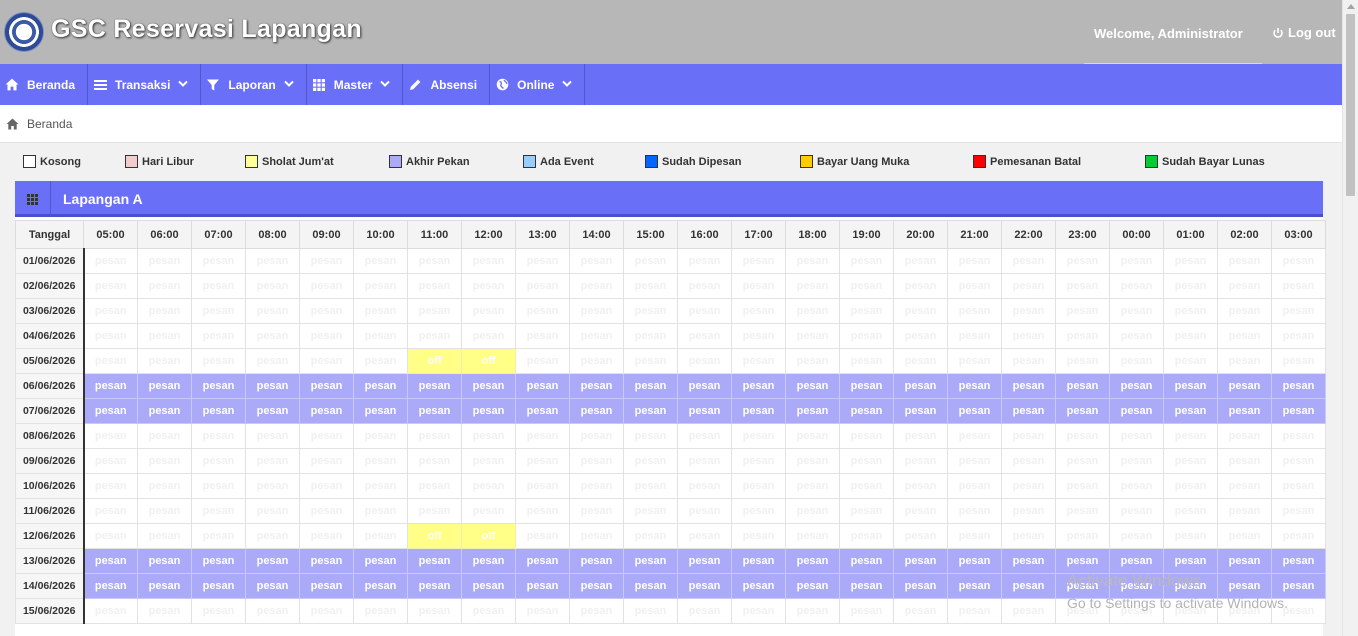 The image size is (1358, 636). What do you see at coordinates (538, 84) in the screenshot?
I see `nav-item-online: Online` at bounding box center [538, 84].